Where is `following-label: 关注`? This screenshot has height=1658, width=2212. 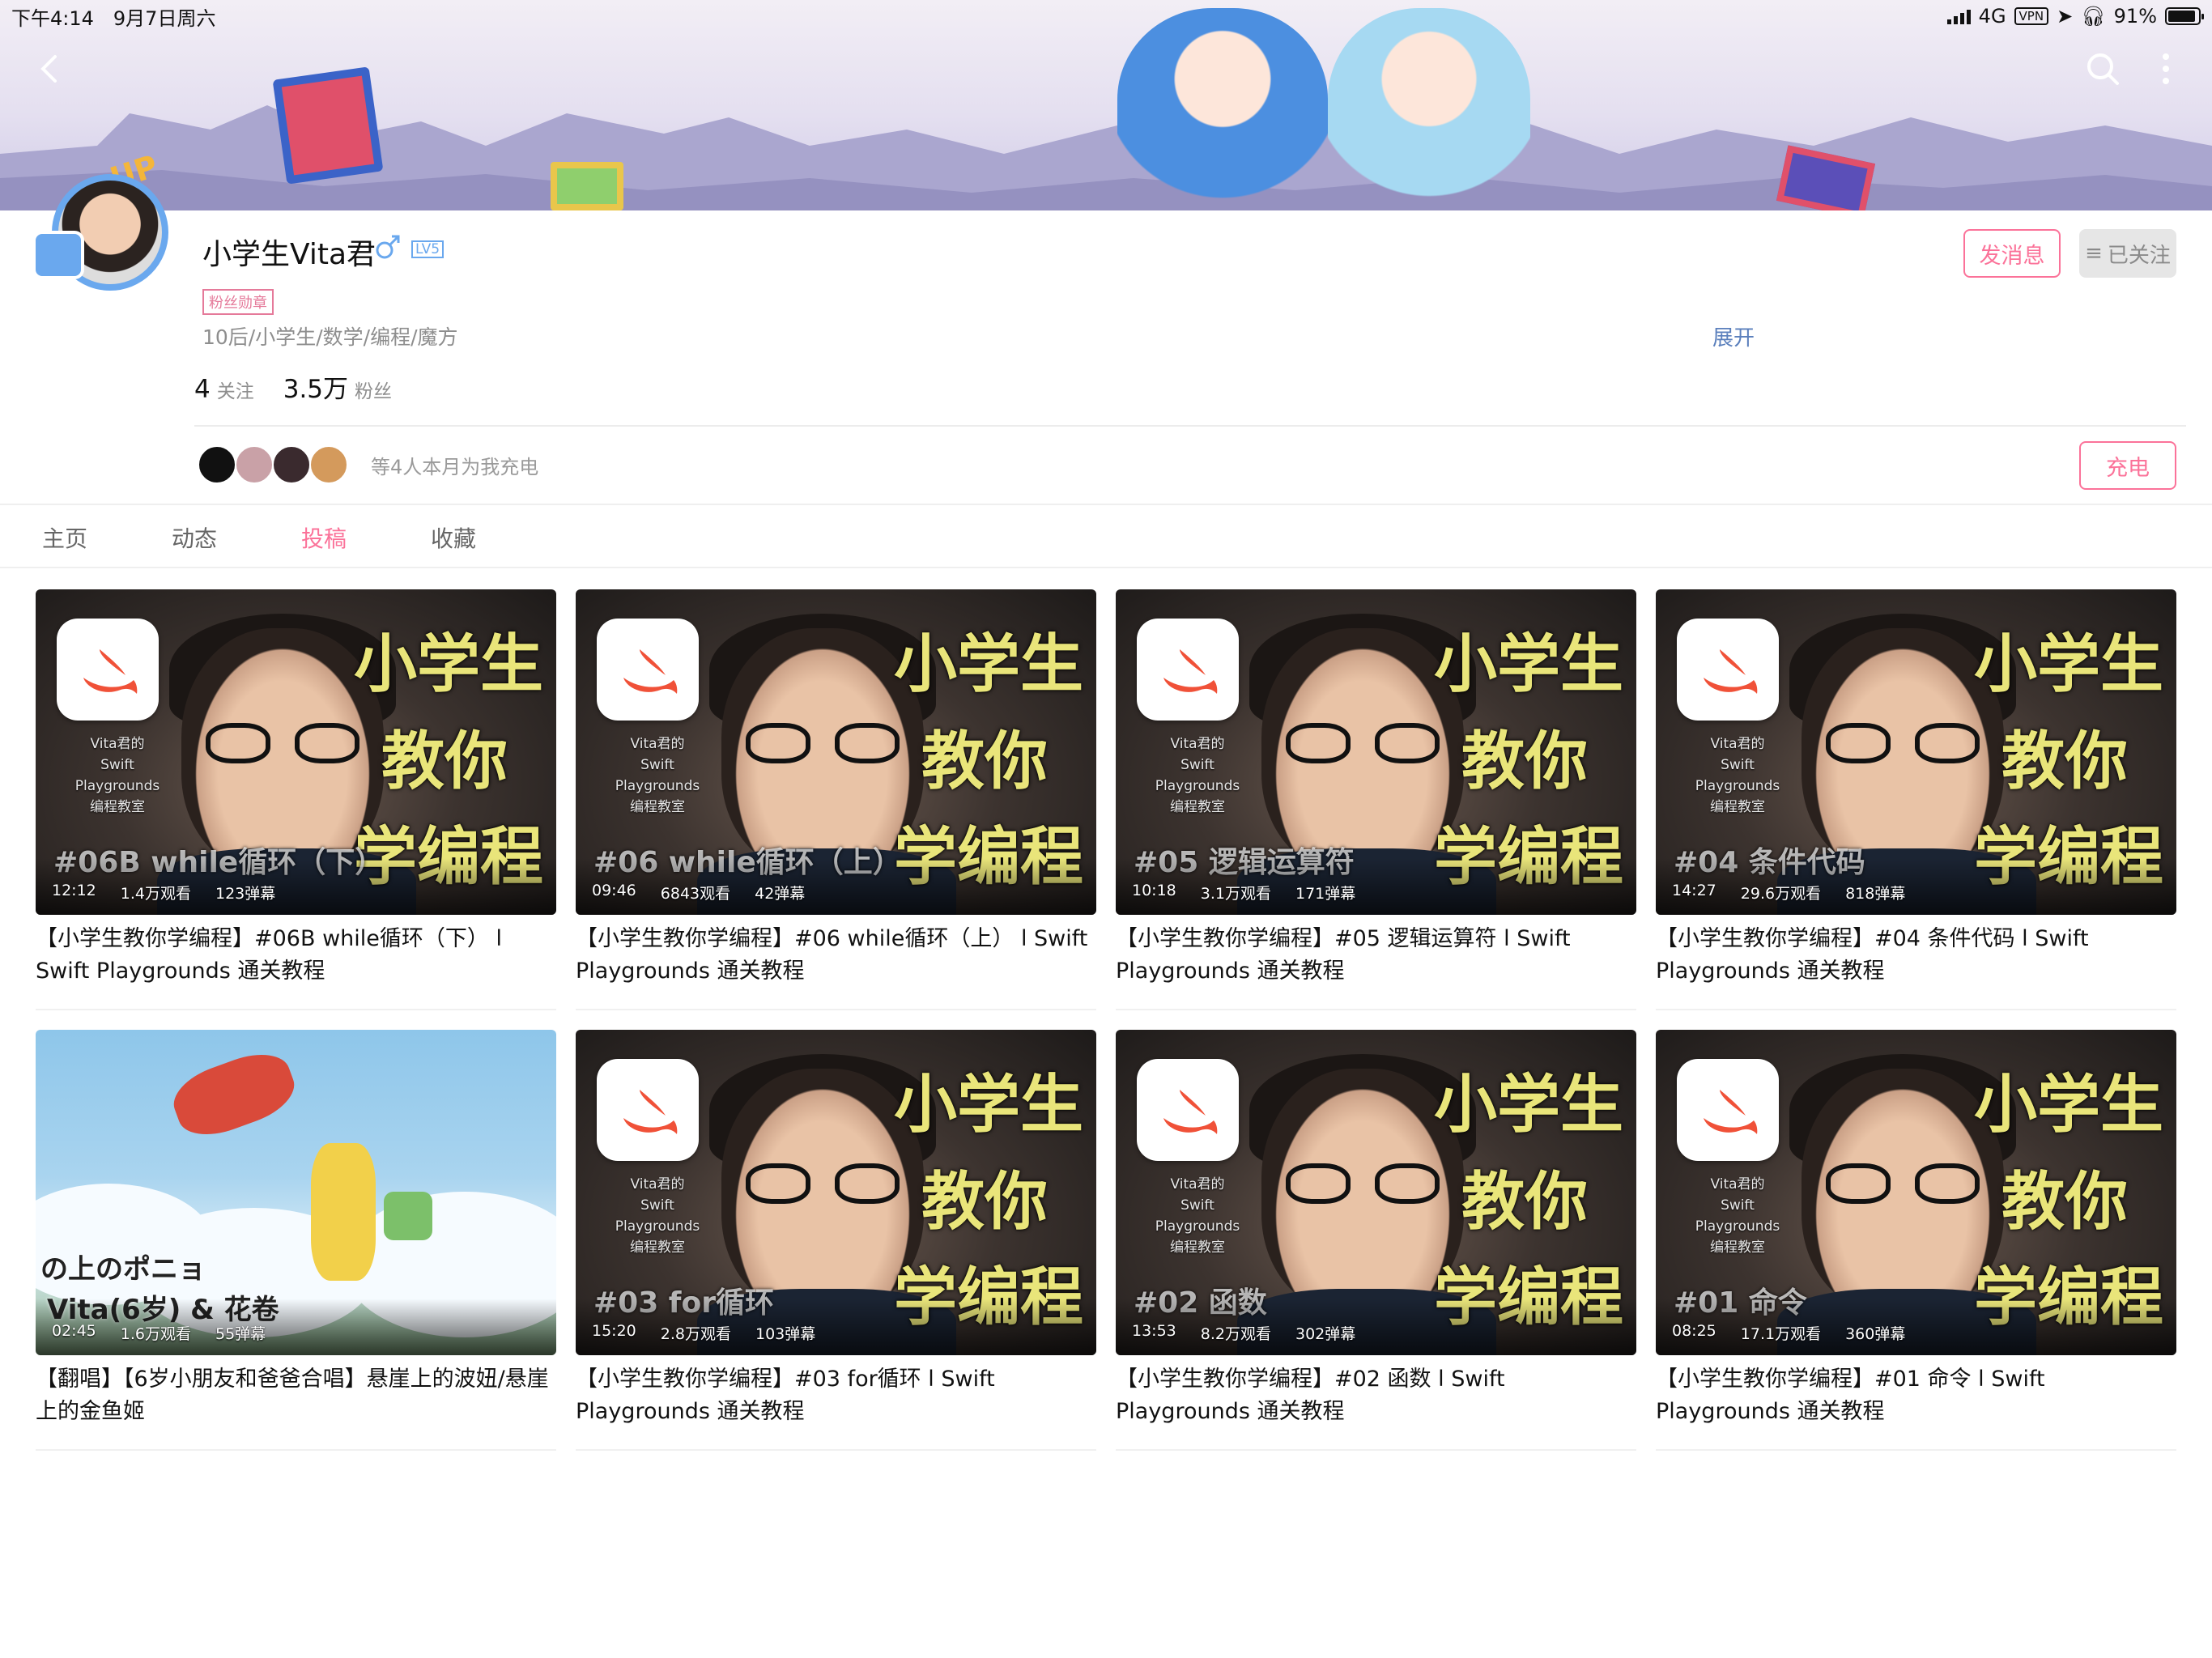 following-label: 关注 is located at coordinates (236, 389).